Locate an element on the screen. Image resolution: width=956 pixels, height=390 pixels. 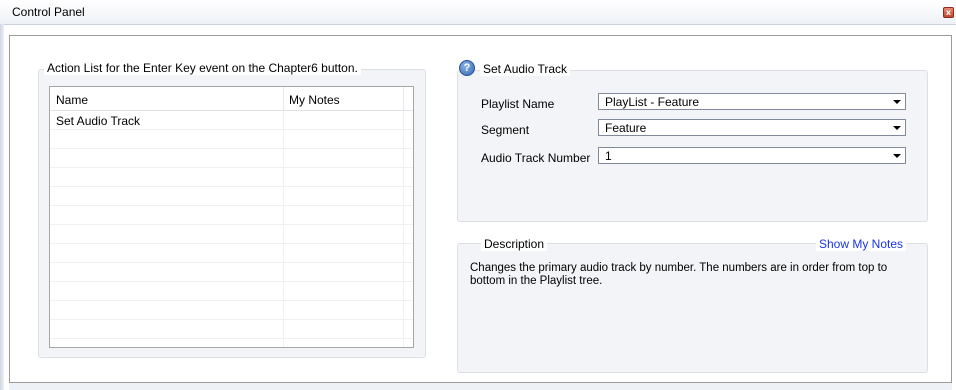
list-header: Name My Notes is located at coordinates (231, 99).